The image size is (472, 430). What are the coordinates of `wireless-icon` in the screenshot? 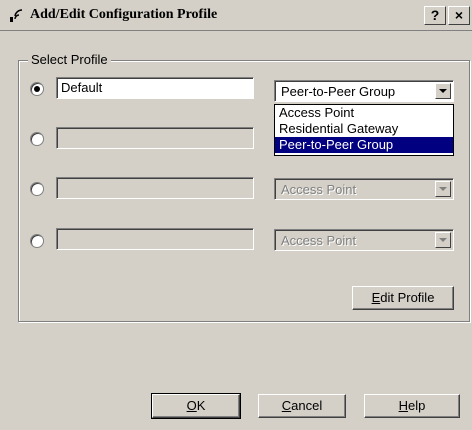 It's located at (16, 15).